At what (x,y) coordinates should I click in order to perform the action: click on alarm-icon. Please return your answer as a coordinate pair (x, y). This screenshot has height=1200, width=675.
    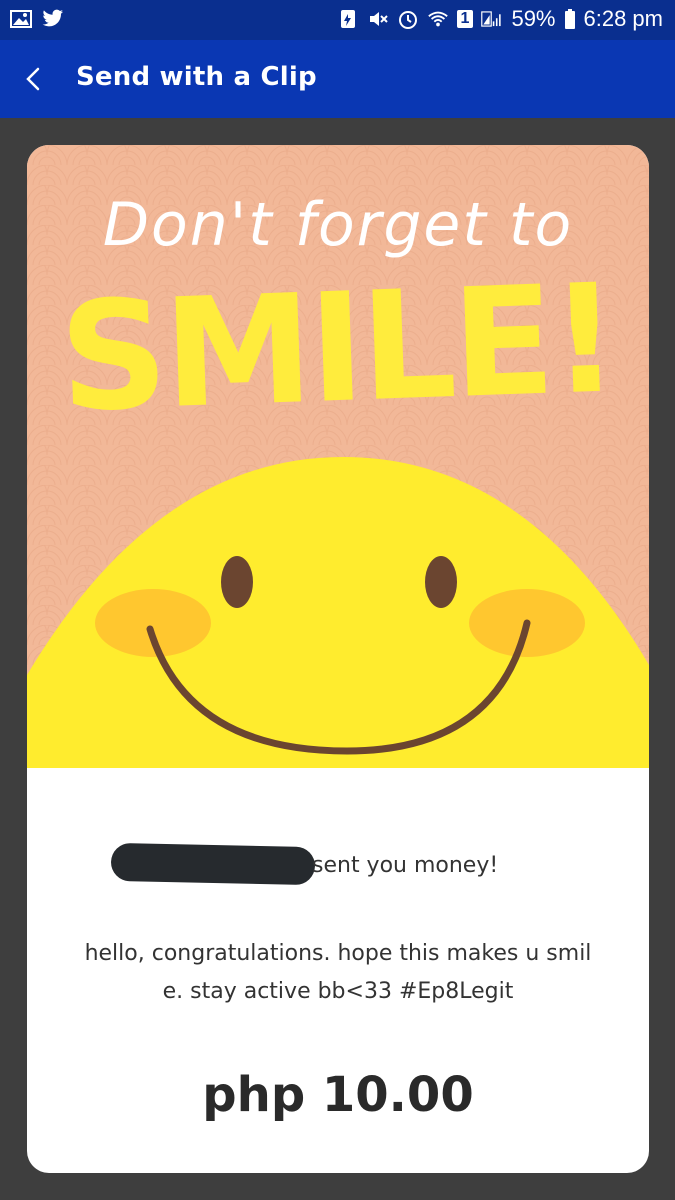
    Looking at the image, I should click on (407, 20).